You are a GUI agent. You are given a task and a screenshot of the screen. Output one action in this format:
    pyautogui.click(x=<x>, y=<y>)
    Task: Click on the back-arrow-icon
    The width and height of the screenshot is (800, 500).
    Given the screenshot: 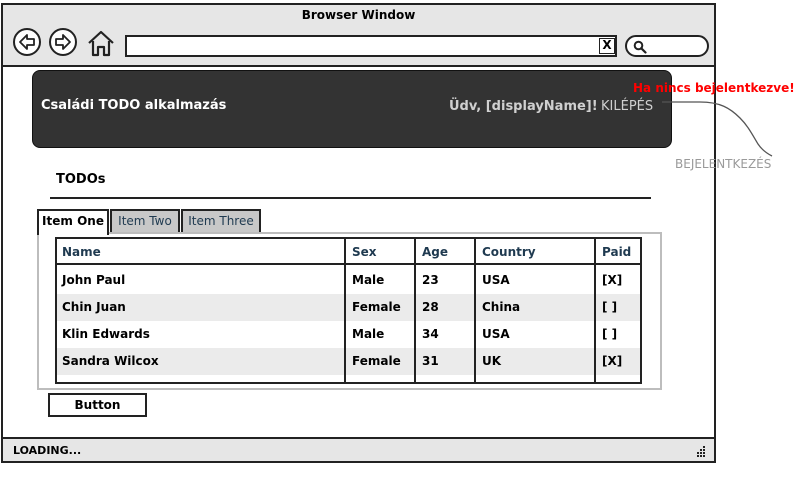 What is the action you would take?
    pyautogui.click(x=27, y=42)
    